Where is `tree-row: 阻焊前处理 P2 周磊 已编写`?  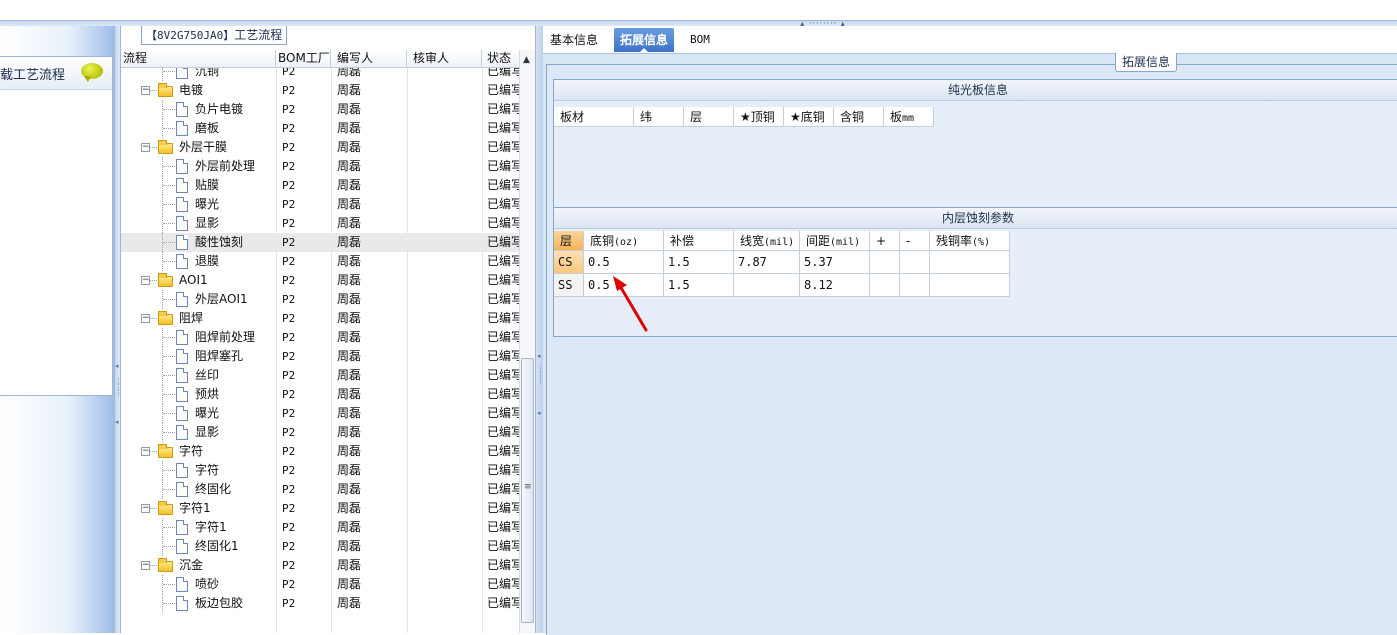
tree-row: 阻焊前处理 P2 周磊 已编写 is located at coordinates (320, 337).